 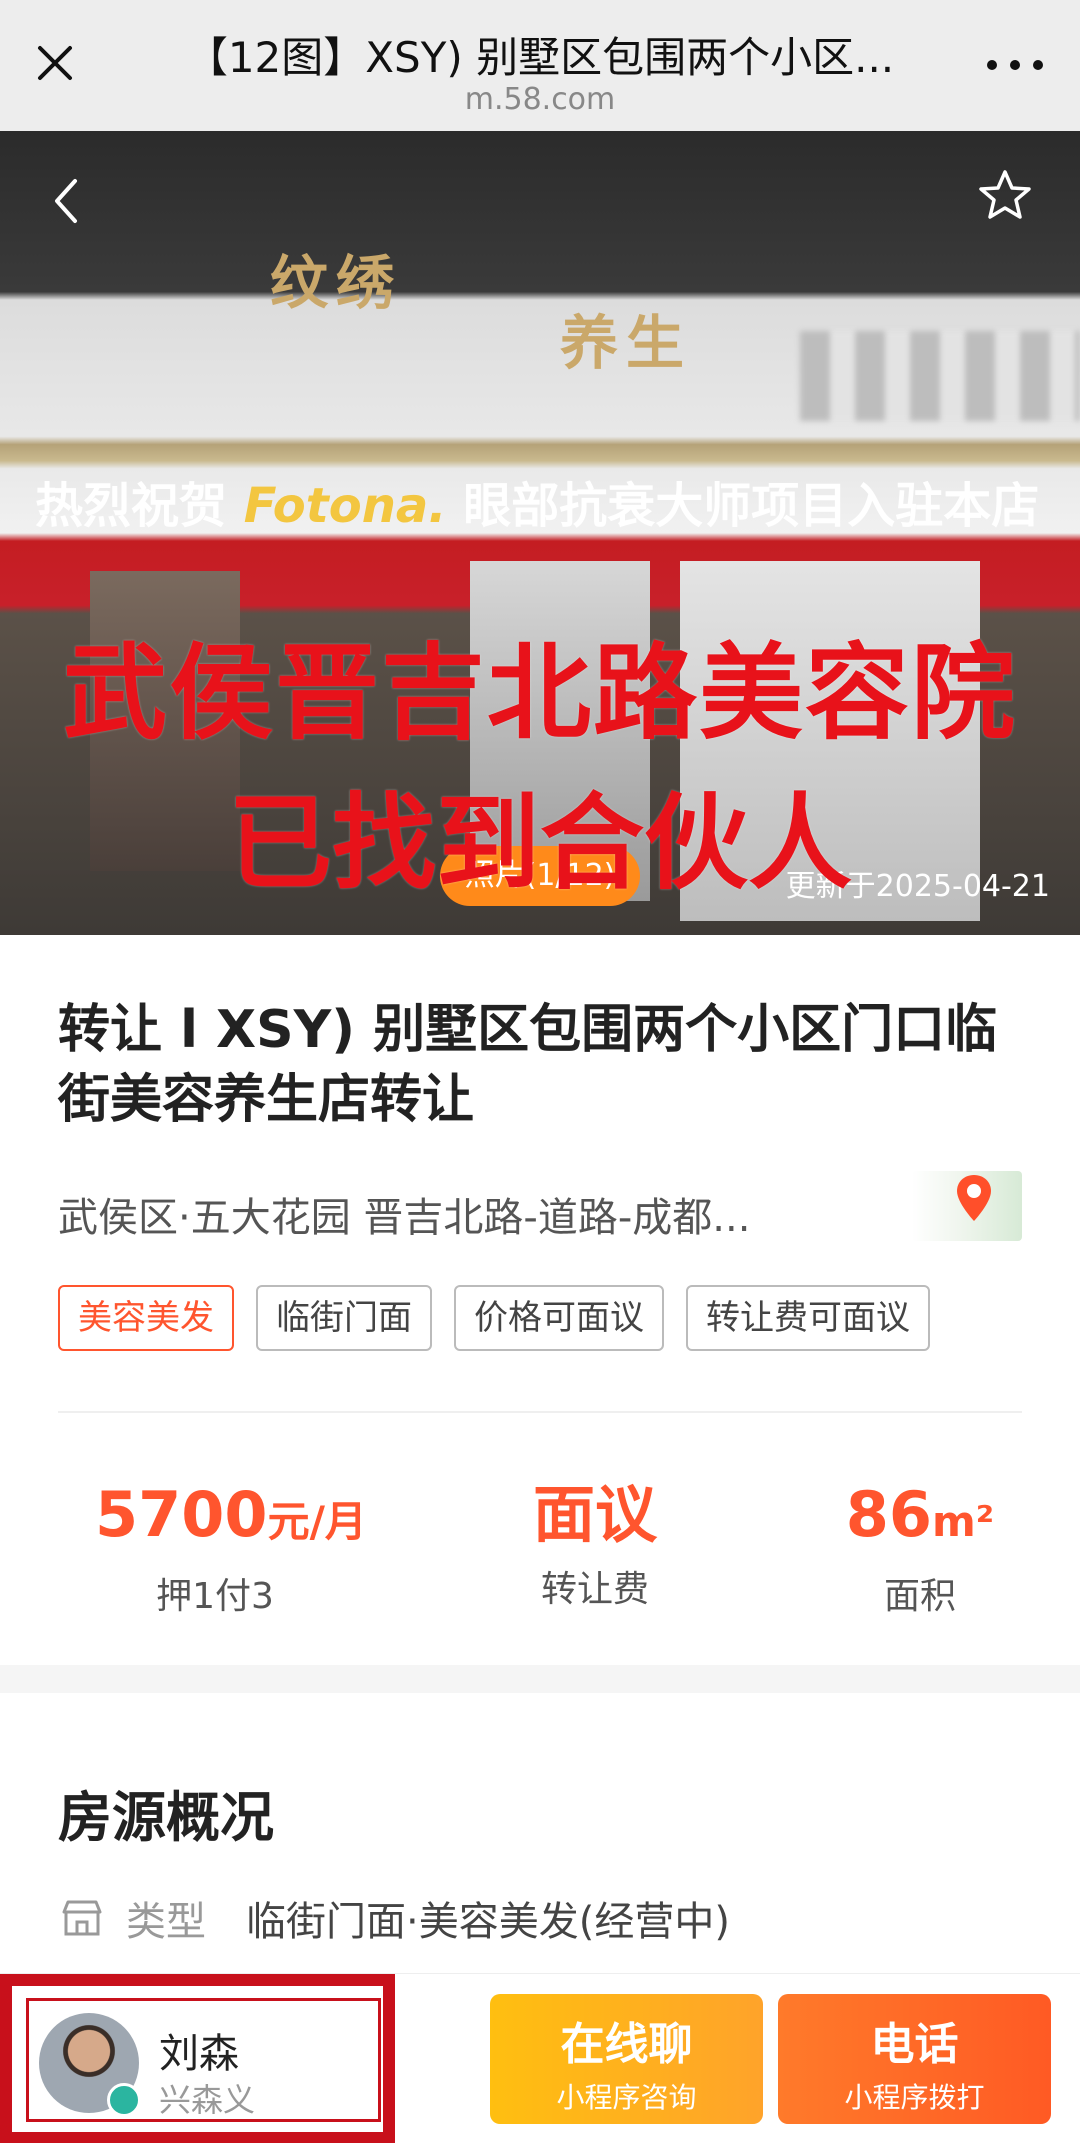 What do you see at coordinates (559, 1318) in the screenshot?
I see `tag: 价格可面议` at bounding box center [559, 1318].